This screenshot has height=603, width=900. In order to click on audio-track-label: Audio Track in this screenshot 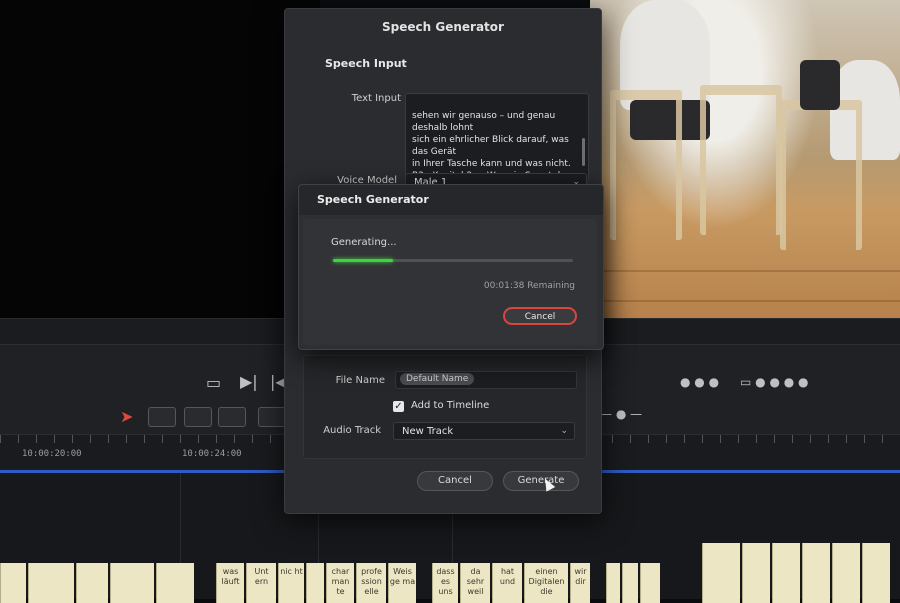, I will do `click(352, 430)`.